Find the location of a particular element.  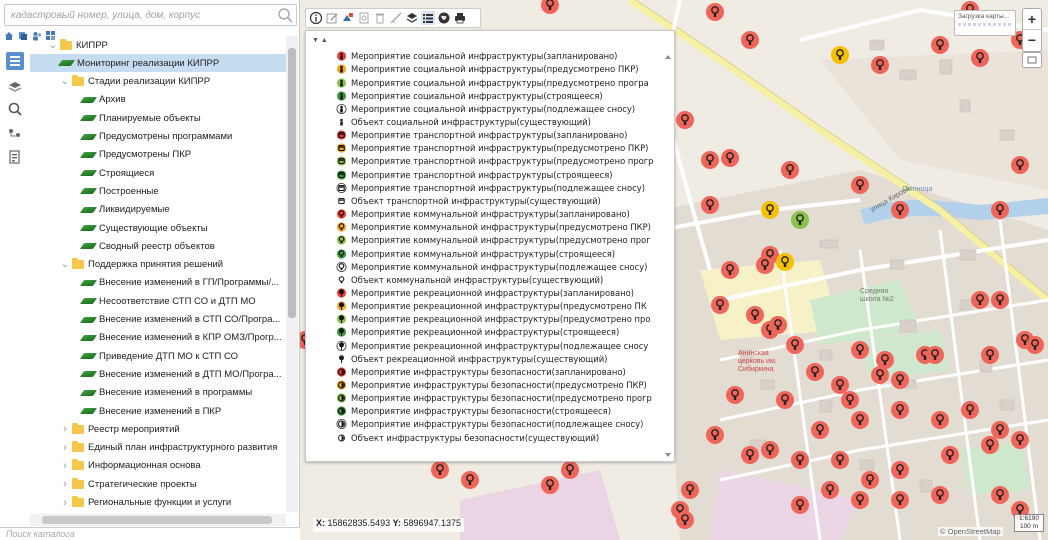

home-icon is located at coordinates (9, 34).